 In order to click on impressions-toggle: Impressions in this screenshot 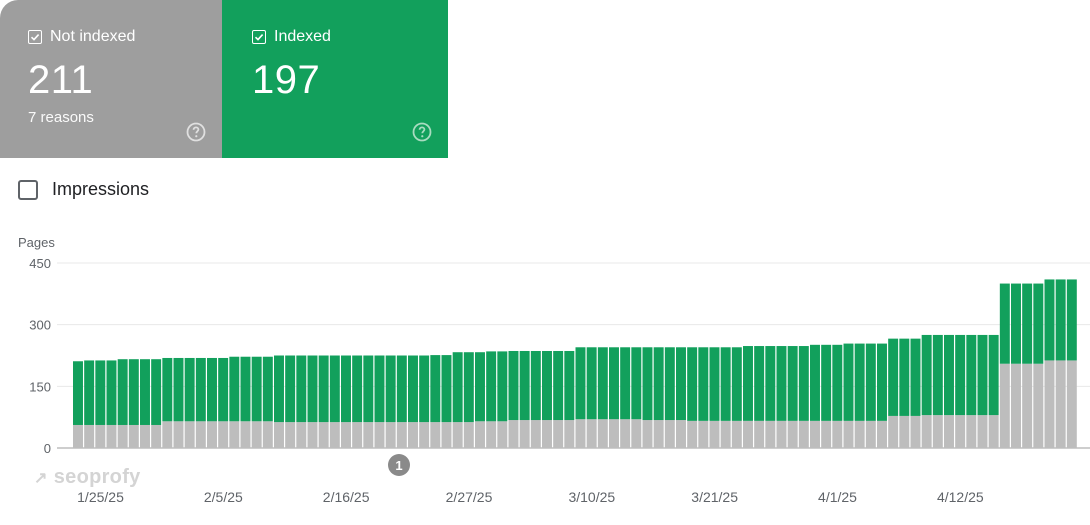, I will do `click(83, 189)`.